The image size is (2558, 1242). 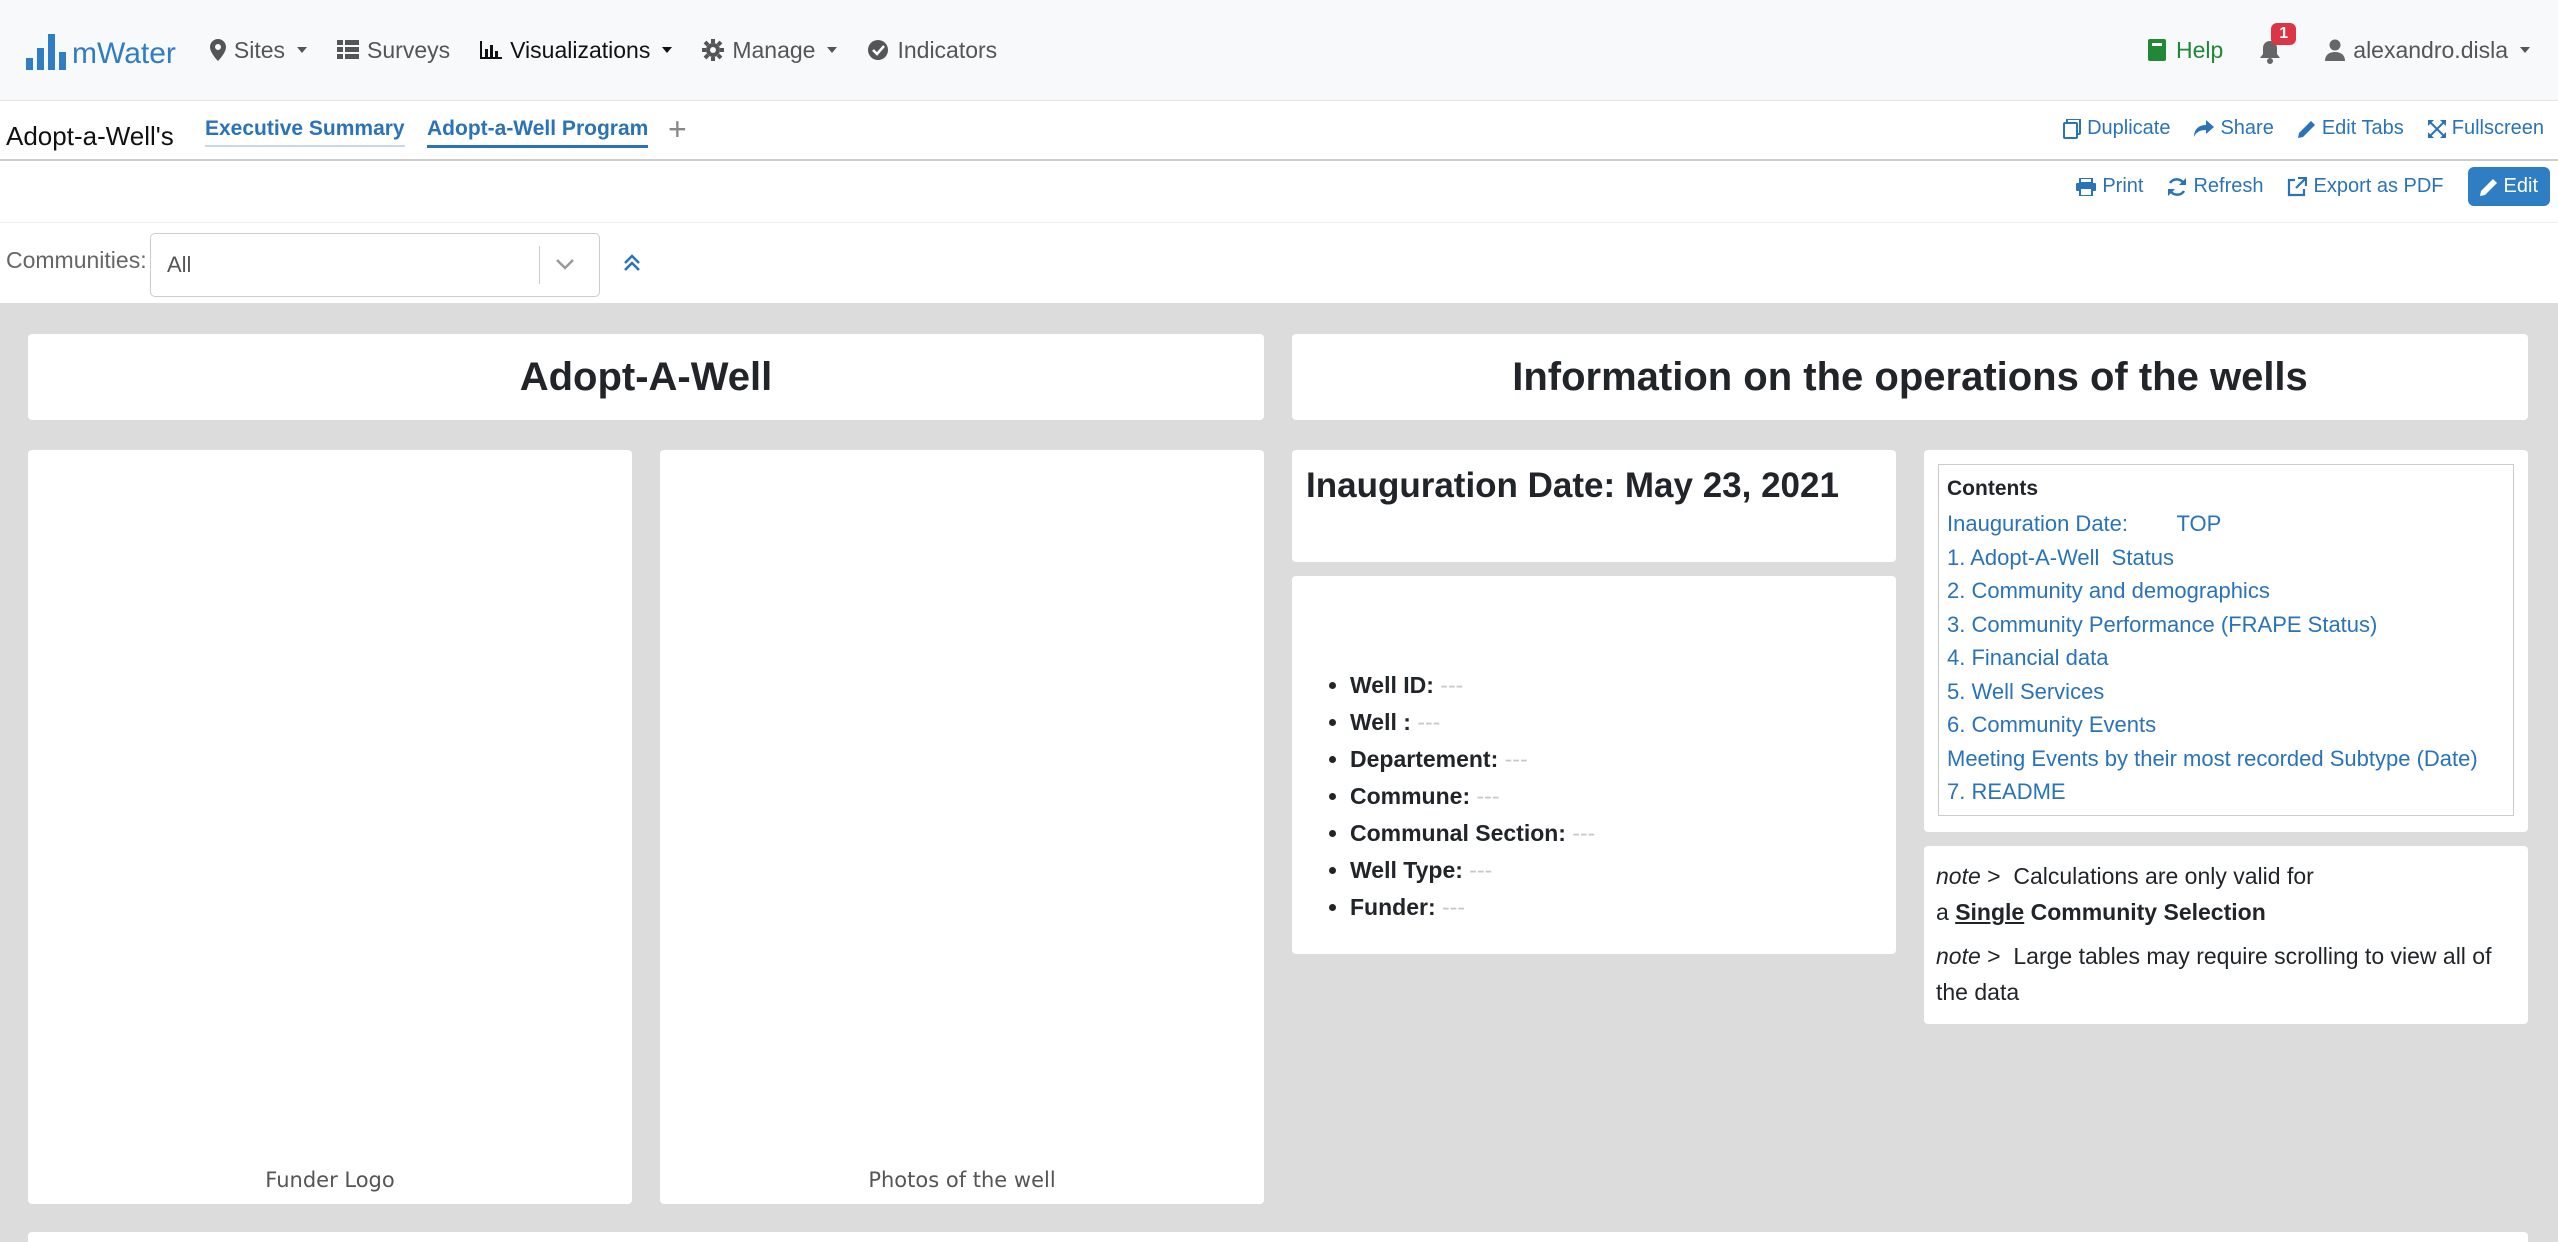 I want to click on tab-executive-summary: Executive Summary, so click(x=305, y=132).